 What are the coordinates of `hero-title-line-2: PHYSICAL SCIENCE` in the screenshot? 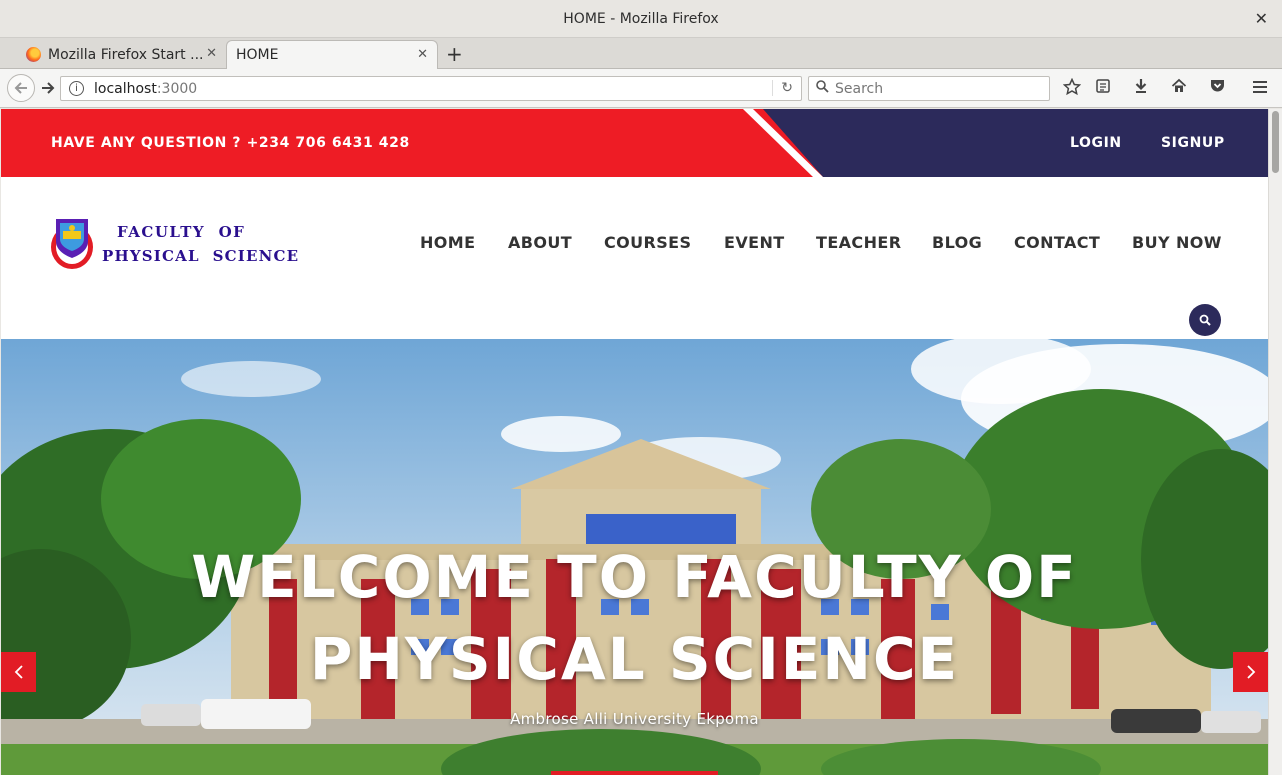 It's located at (634, 659).